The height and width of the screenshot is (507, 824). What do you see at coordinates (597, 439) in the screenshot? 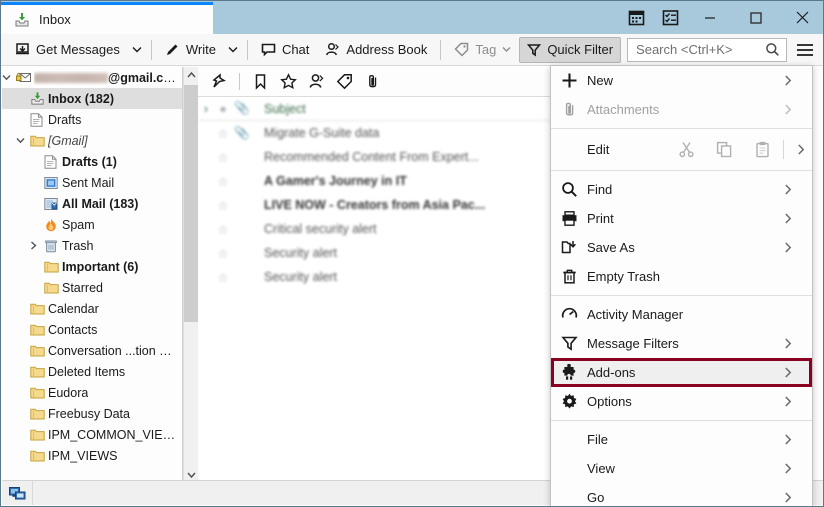
I see `menu-item-label: File` at bounding box center [597, 439].